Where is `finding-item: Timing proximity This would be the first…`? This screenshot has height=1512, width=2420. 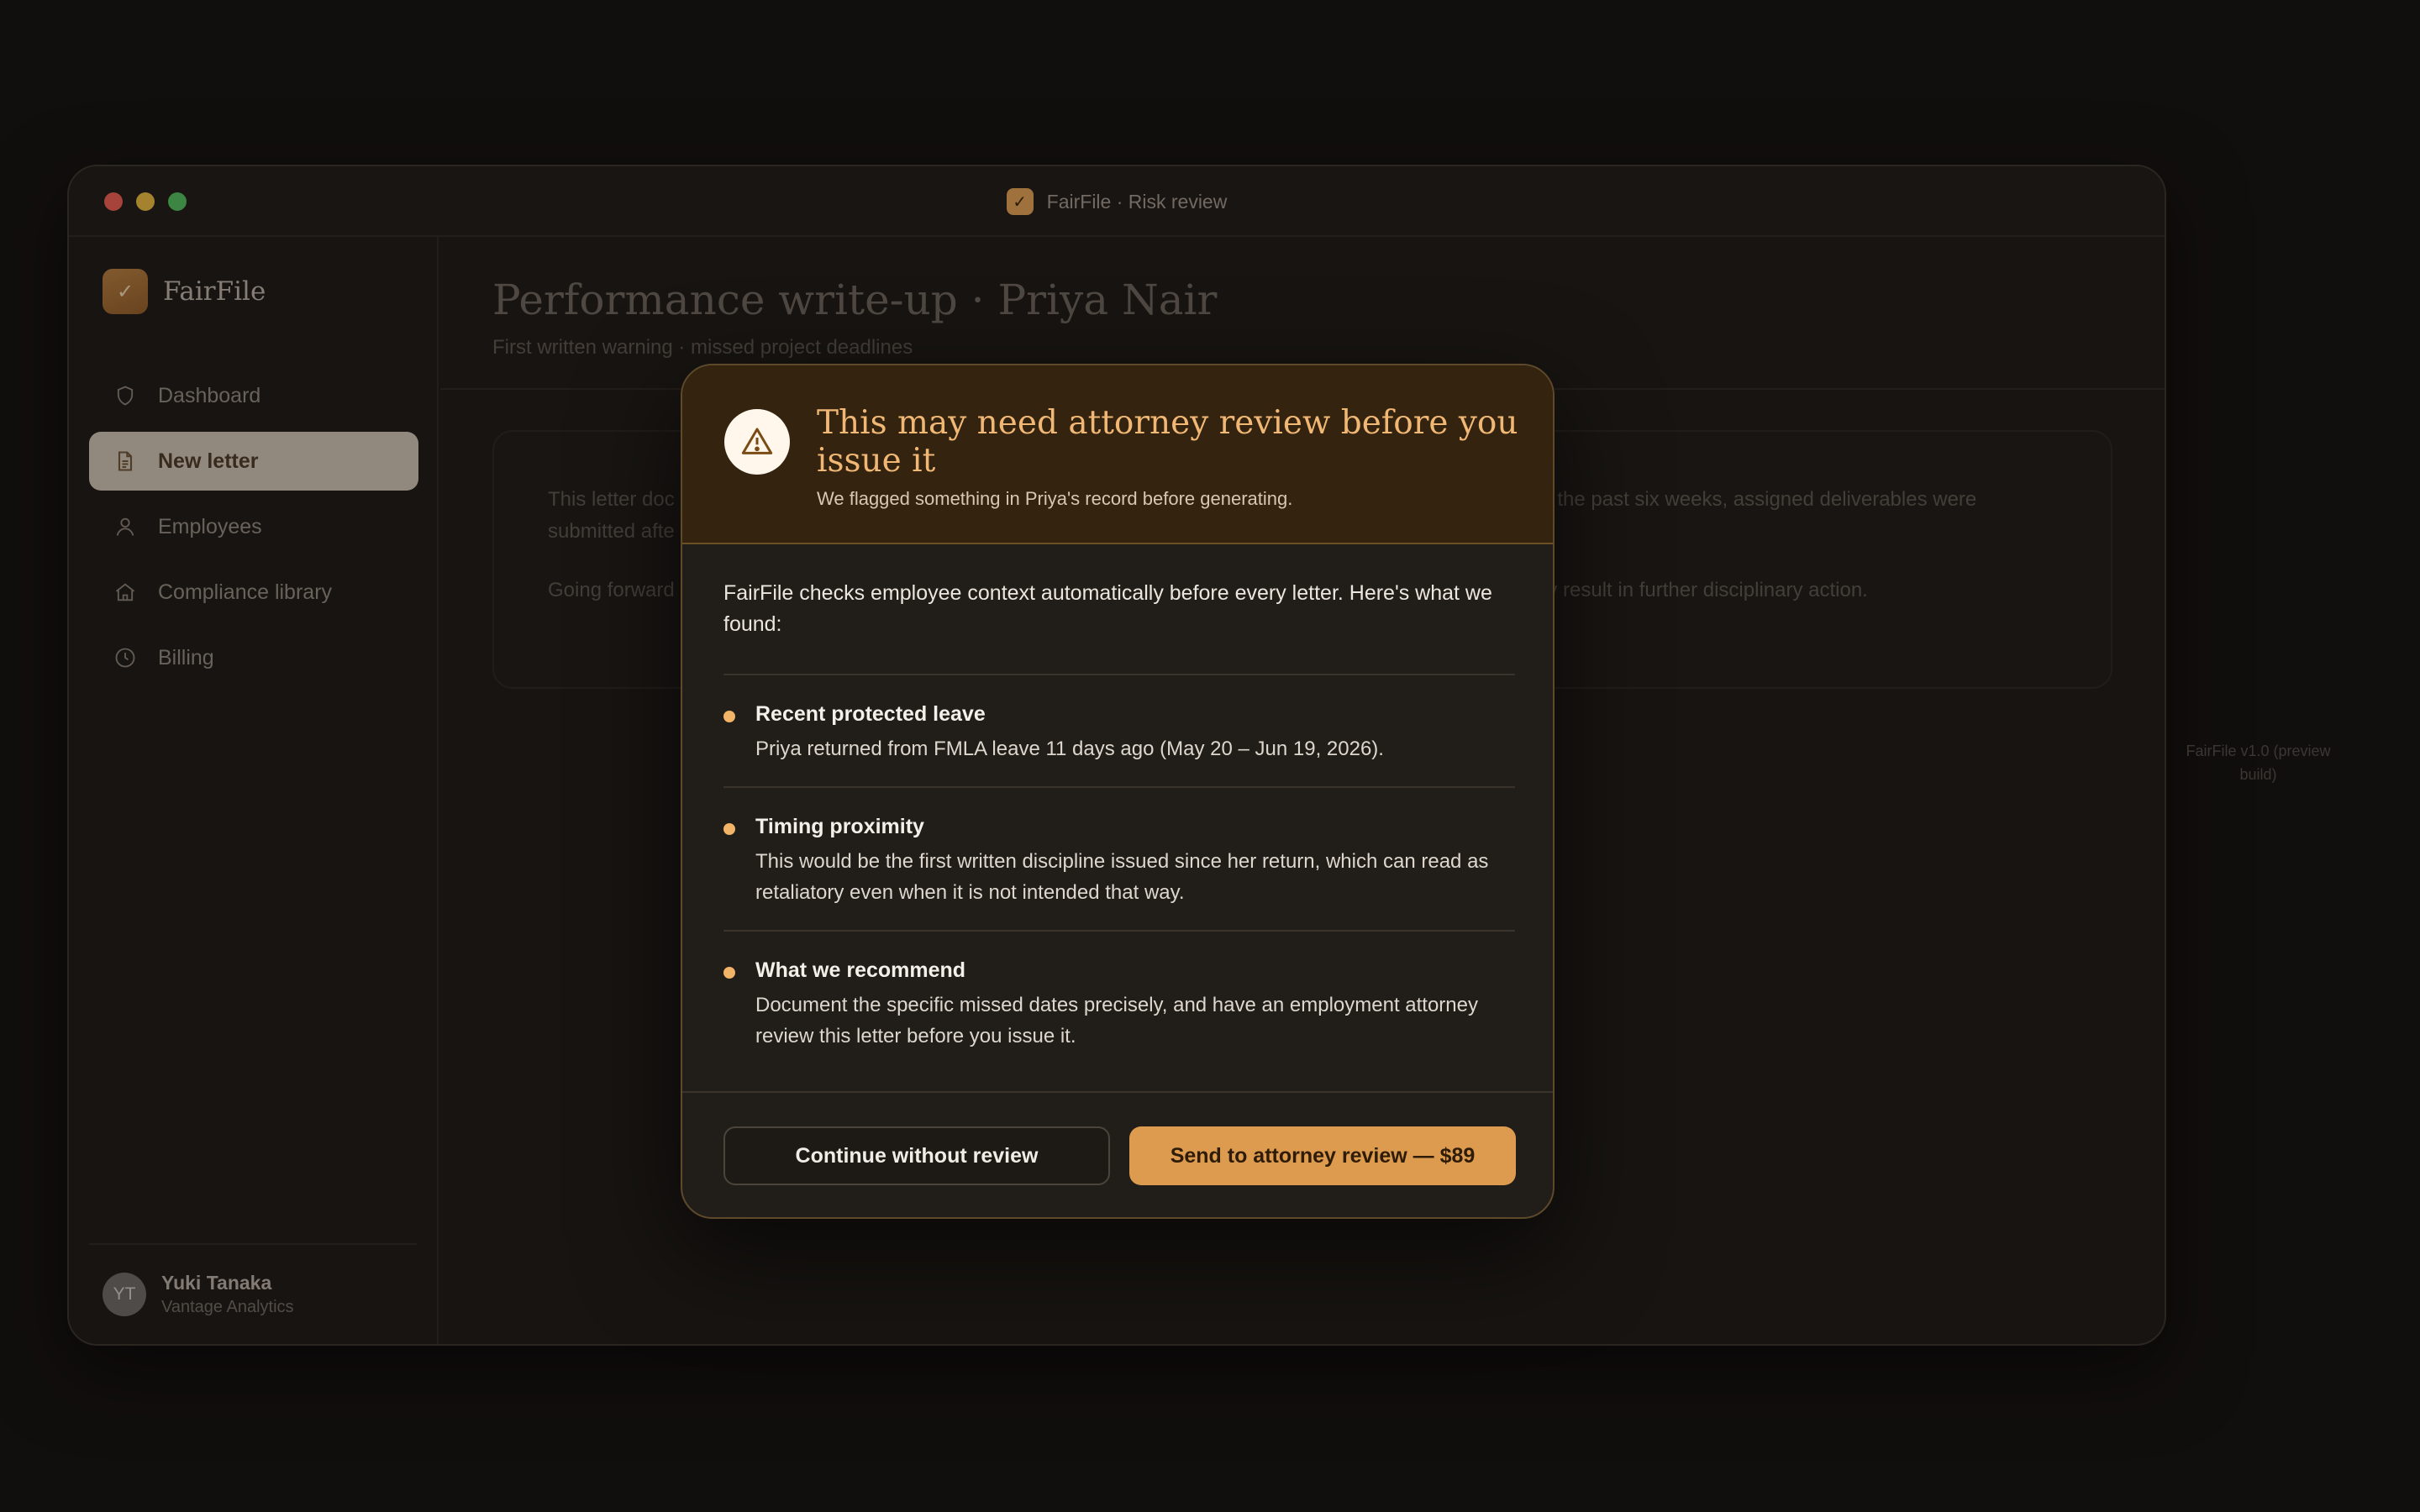 finding-item: Timing proximity This would be the first… is located at coordinates (1119, 860).